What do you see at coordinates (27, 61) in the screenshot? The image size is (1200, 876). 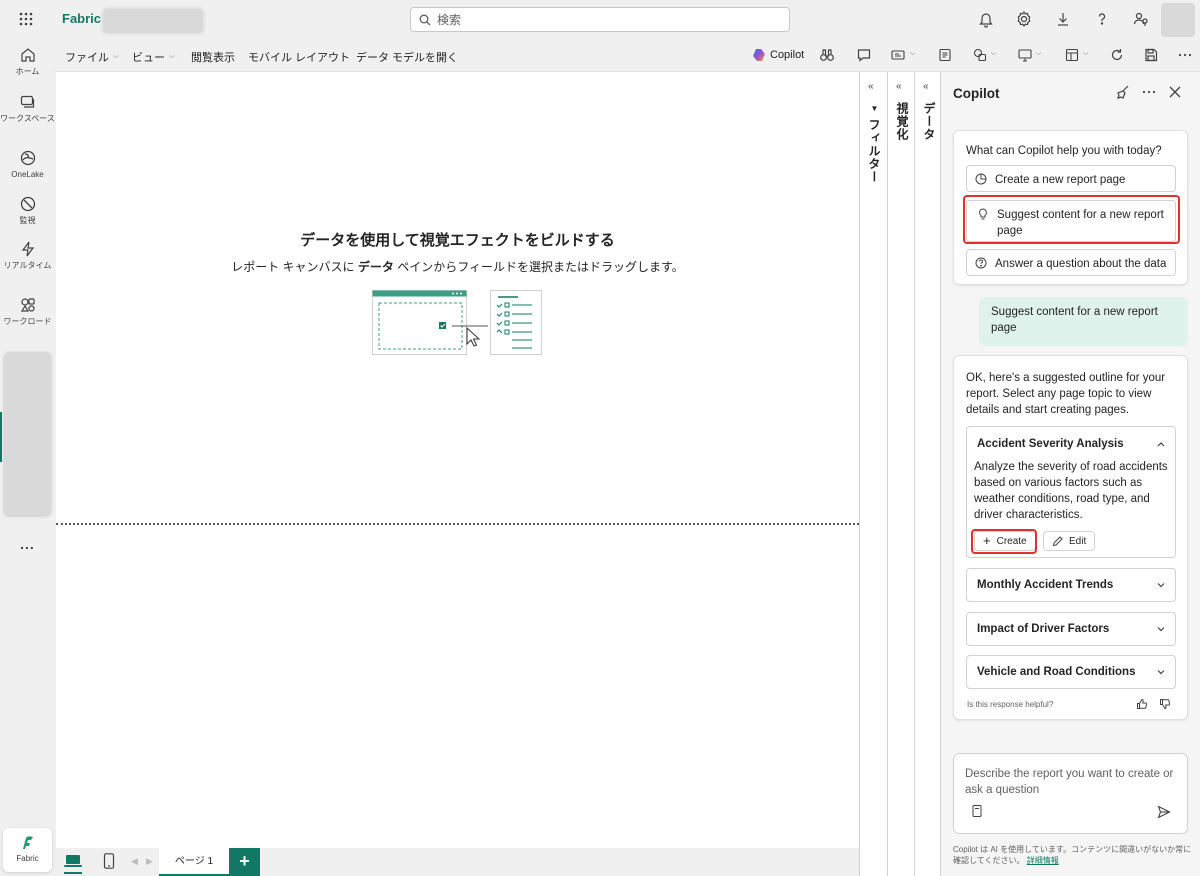 I see `rail-item-home: ホーム` at bounding box center [27, 61].